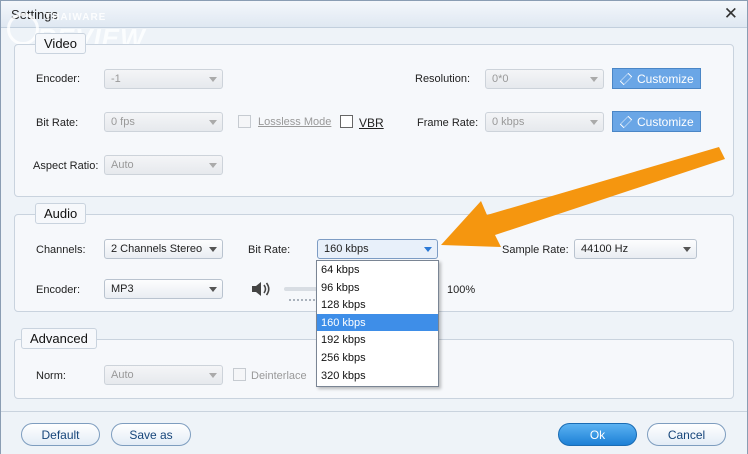 The height and width of the screenshot is (454, 748). Describe the element at coordinates (61, 213) in the screenshot. I see `audio-group-label: Audio` at that location.